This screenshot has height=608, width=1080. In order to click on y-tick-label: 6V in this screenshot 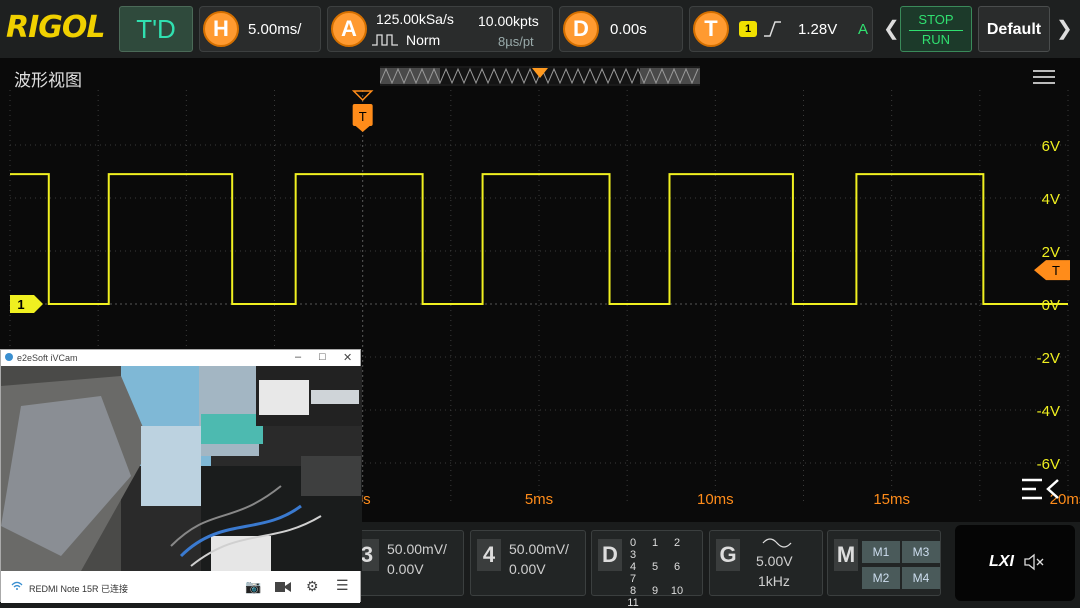, I will do `click(1051, 146)`.